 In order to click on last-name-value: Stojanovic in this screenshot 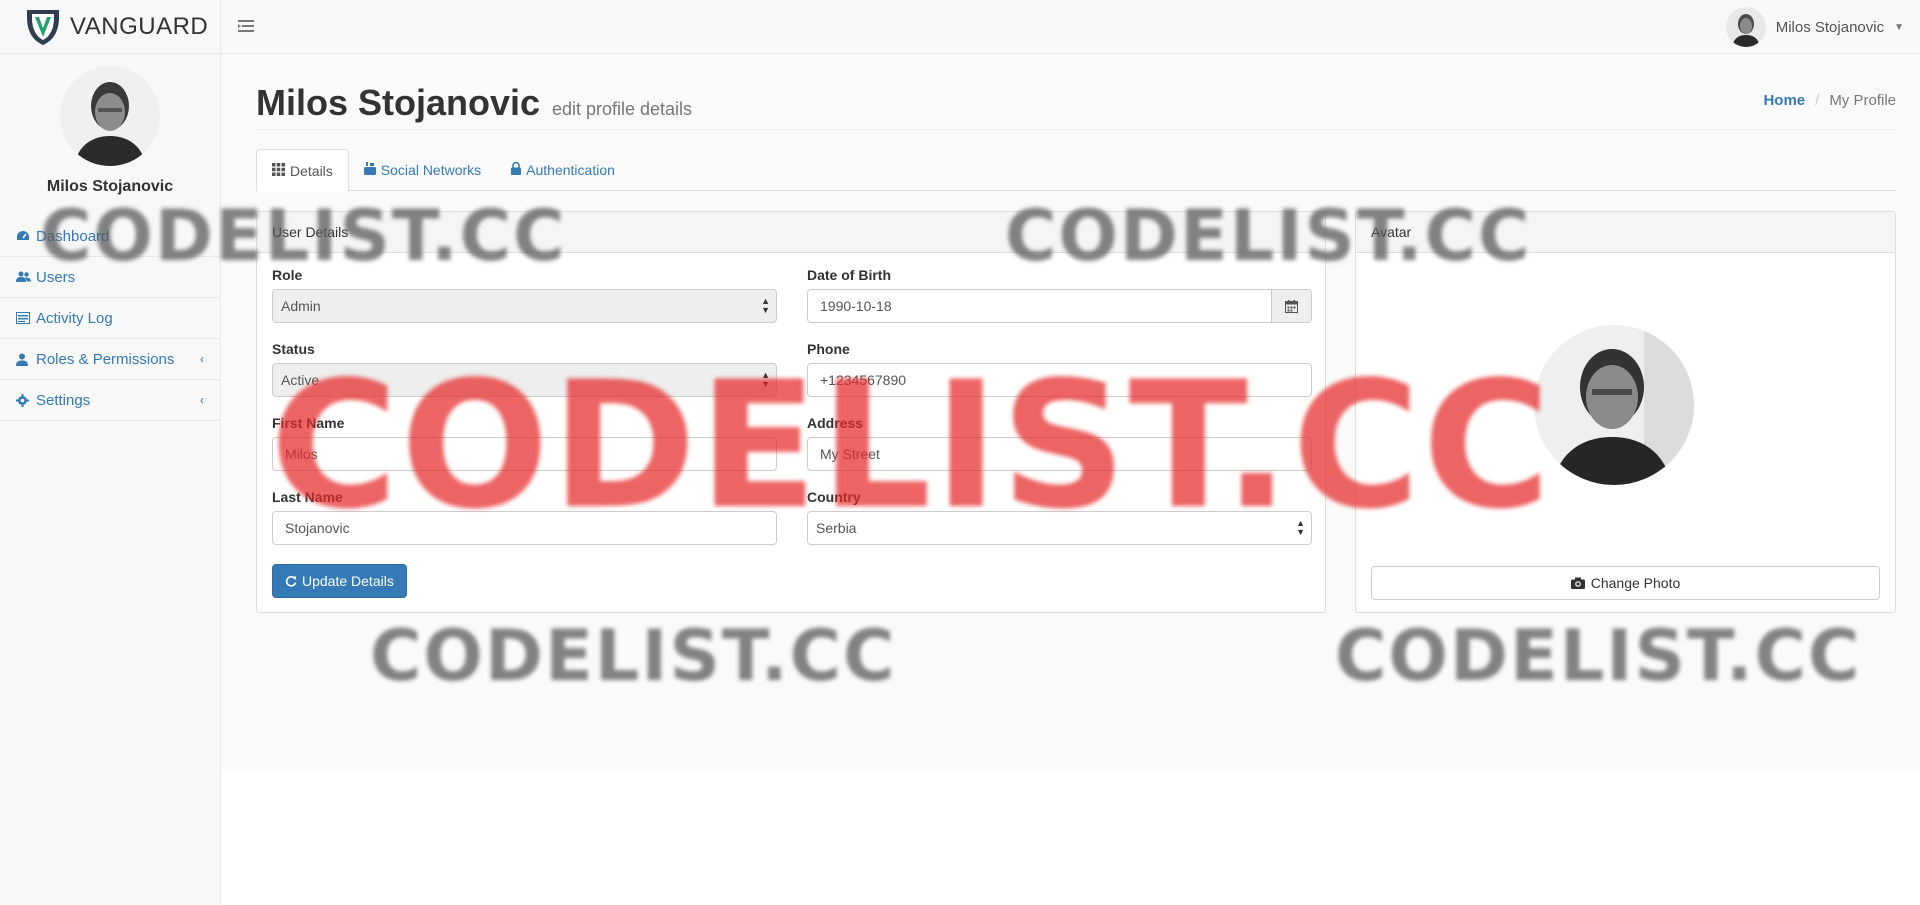, I will do `click(317, 528)`.